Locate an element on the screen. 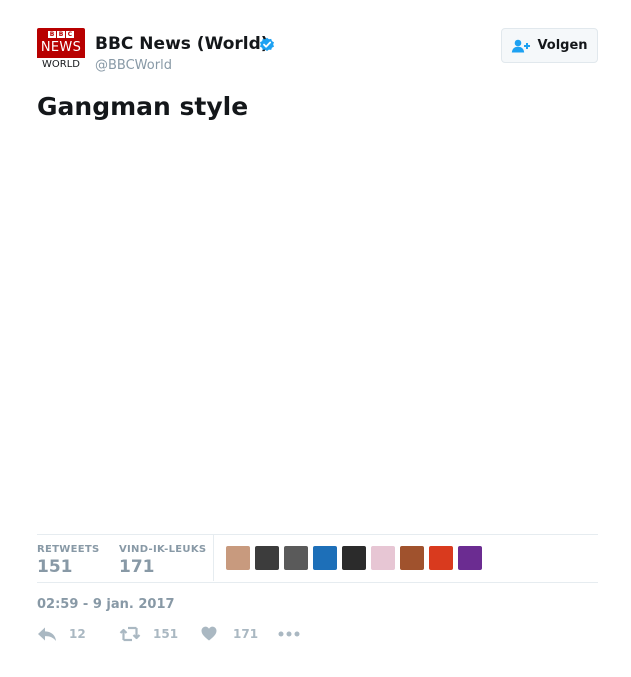 The image size is (631, 677). more-dots-icon is located at coordinates (289, 634).